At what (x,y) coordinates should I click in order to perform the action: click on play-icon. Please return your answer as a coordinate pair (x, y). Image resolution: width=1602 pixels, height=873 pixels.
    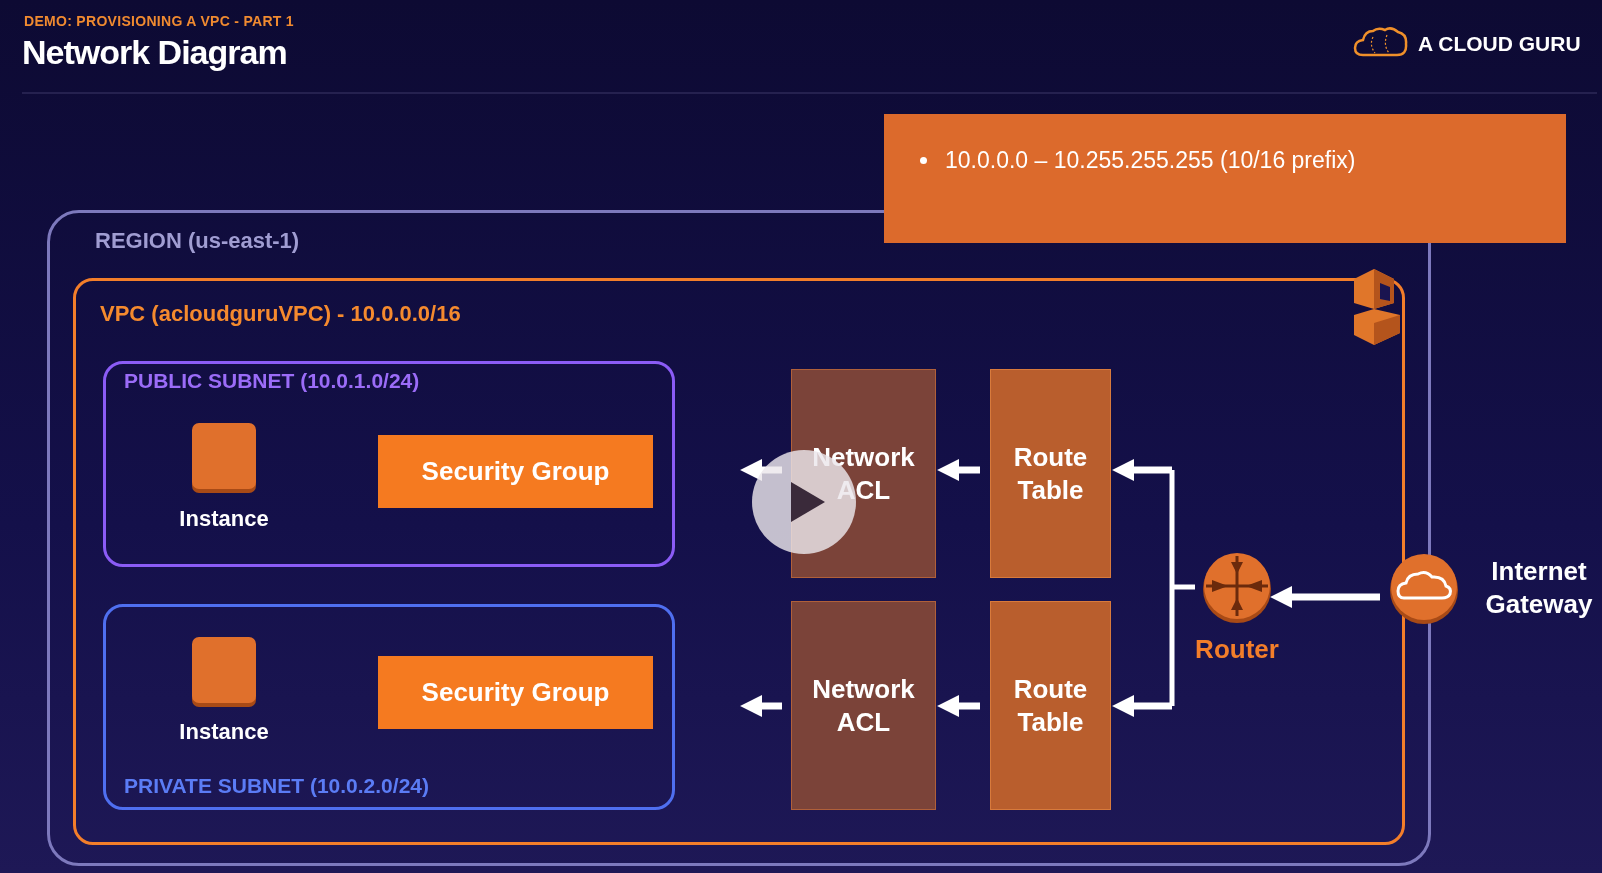
    Looking at the image, I should click on (808, 502).